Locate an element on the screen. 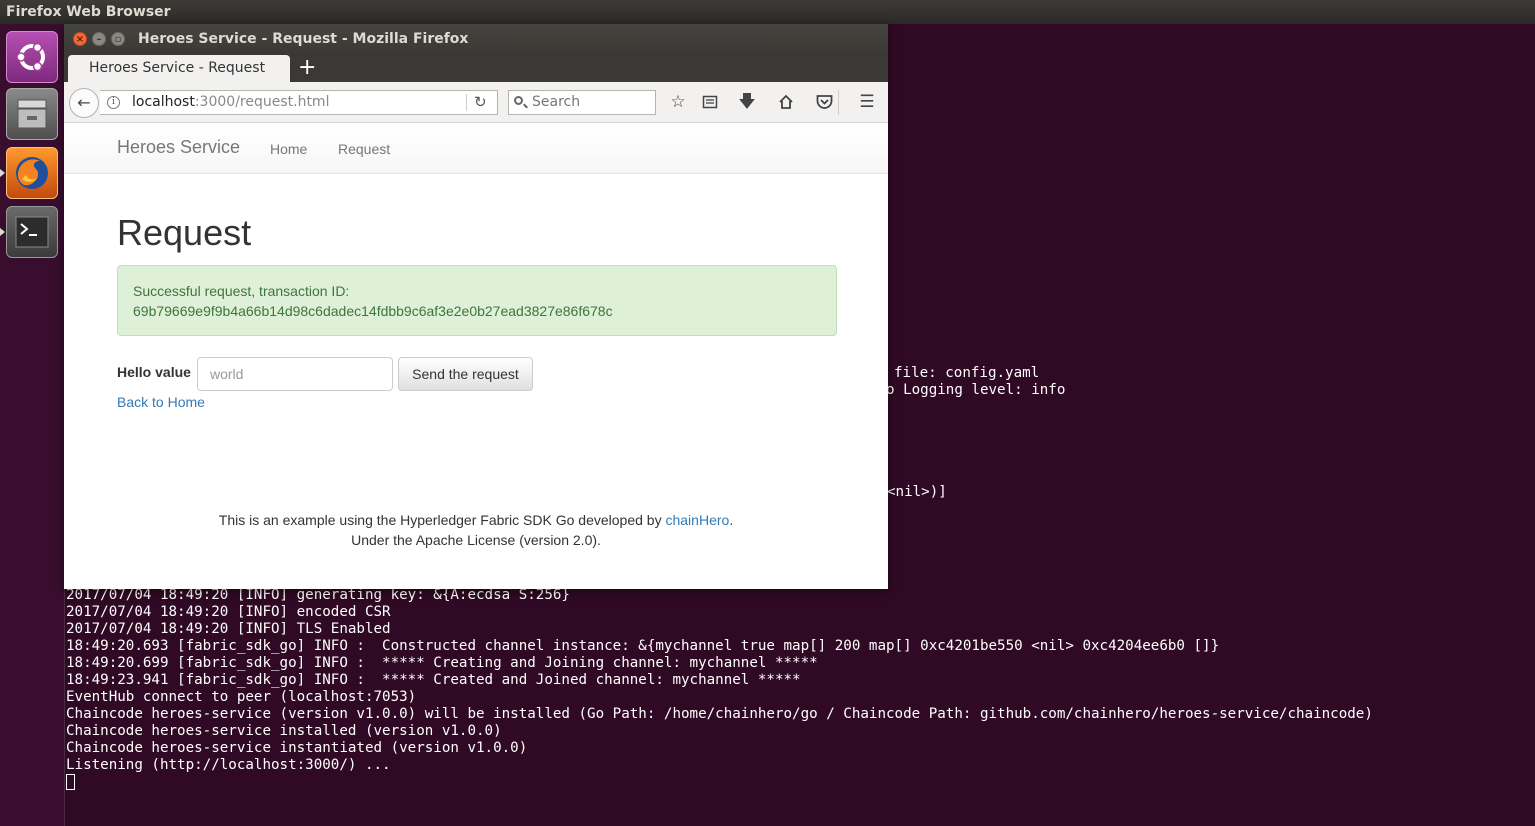 This screenshot has width=1535, height=826. footer-period: . is located at coordinates (731, 520).